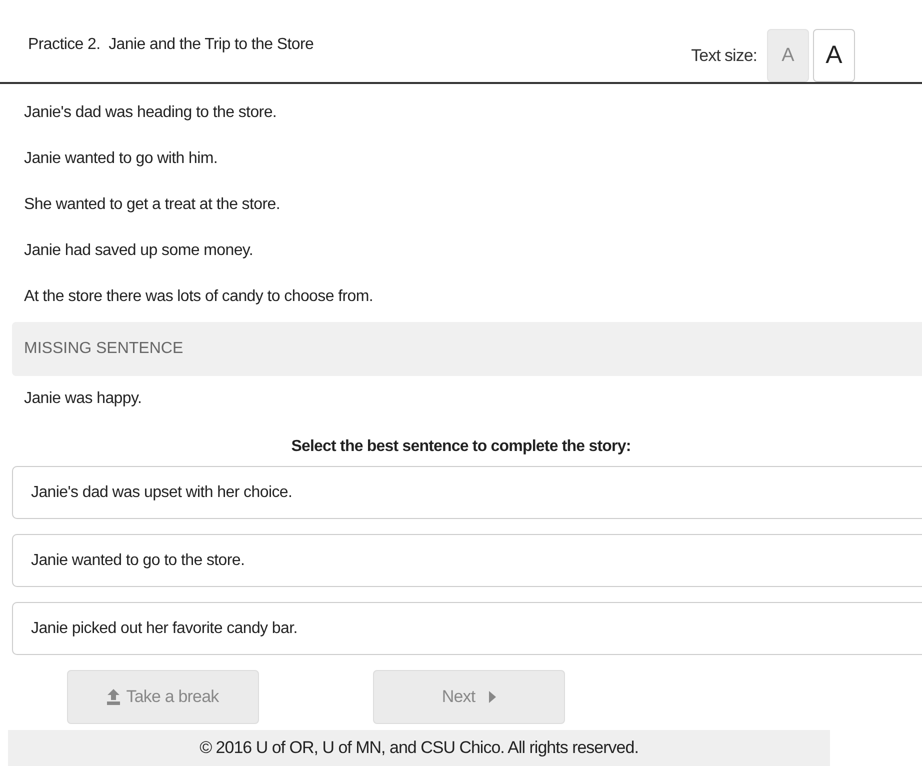 This screenshot has height=766, width=922. What do you see at coordinates (171, 45) in the screenshot?
I see `page-title: Practice 2. Janie and the Trip to the Store` at bounding box center [171, 45].